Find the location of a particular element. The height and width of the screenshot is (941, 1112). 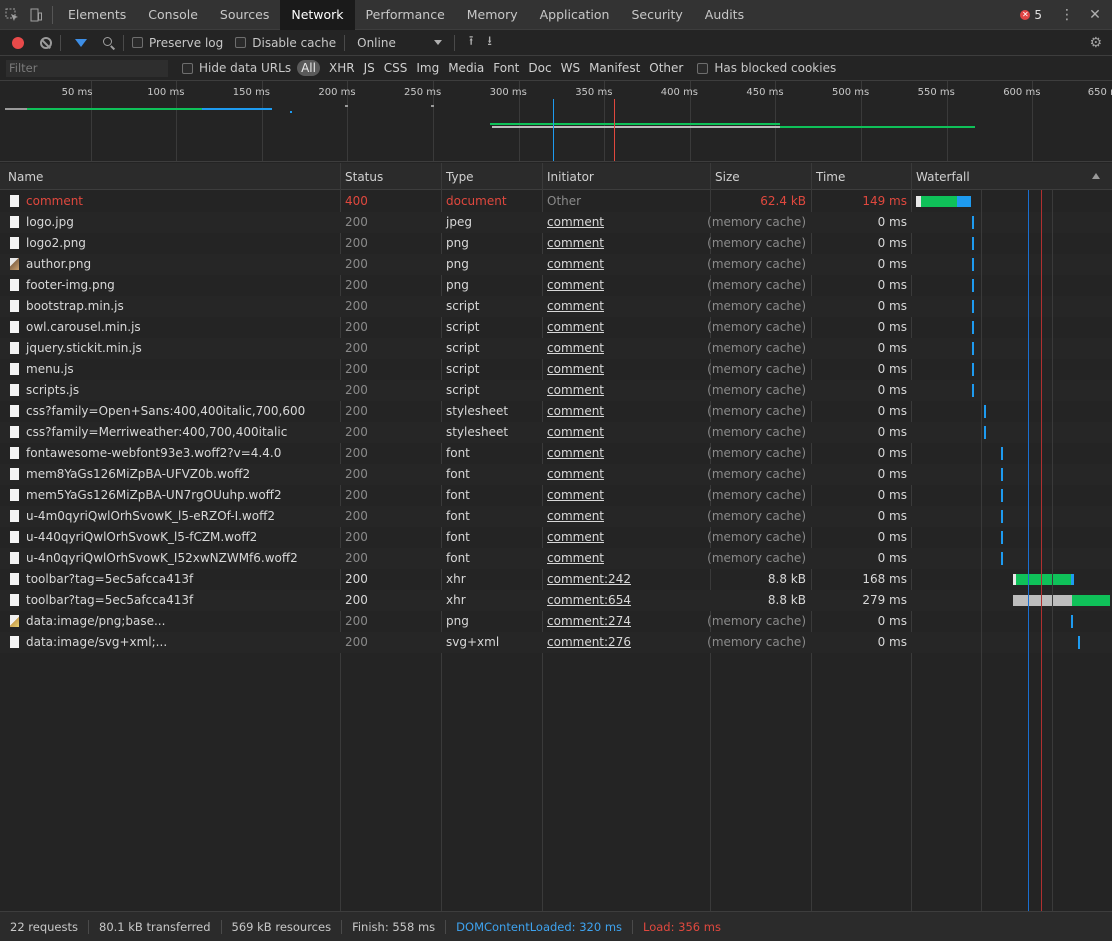

filter-type-xhr: XHR is located at coordinates (342, 68).